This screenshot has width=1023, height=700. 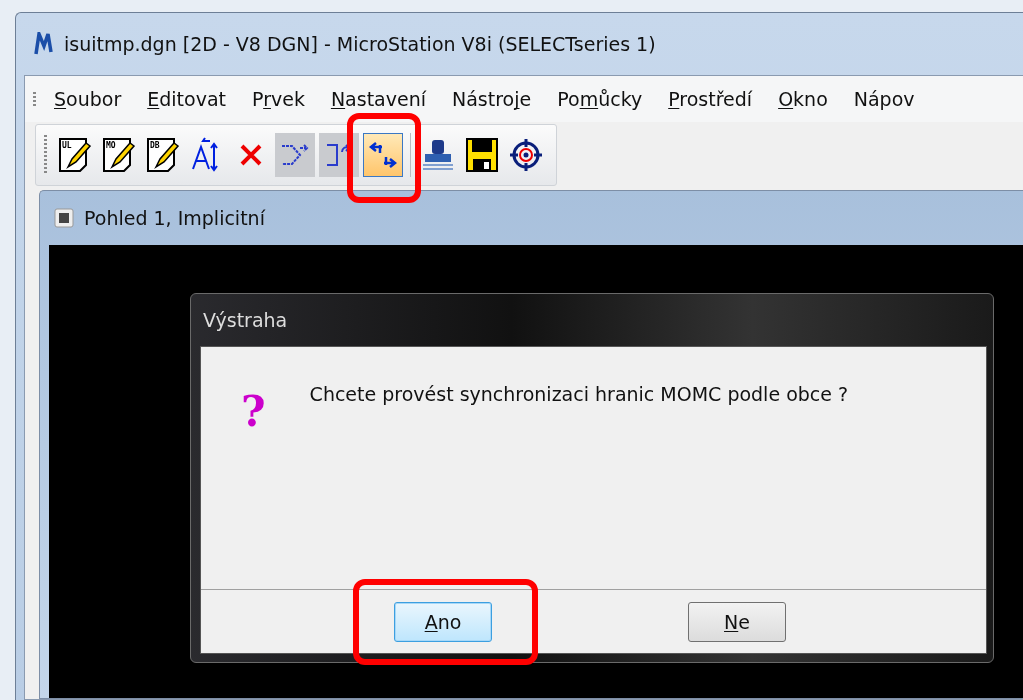 What do you see at coordinates (245, 320) in the screenshot?
I see `dialog-title: Výstraha` at bounding box center [245, 320].